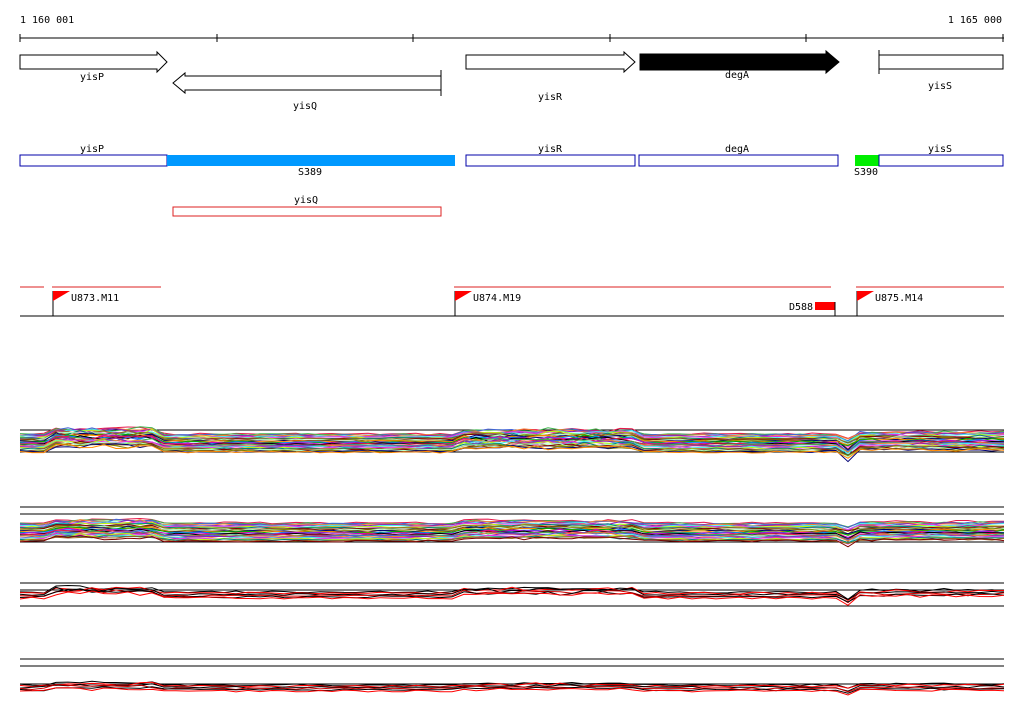 The height and width of the screenshot is (714, 1024). Describe the element at coordinates (310, 172) in the screenshot. I see `segment-S389-label: S389` at that location.